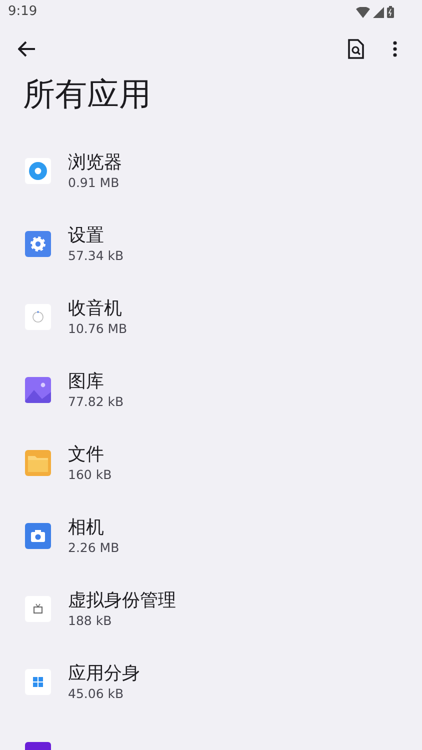 This screenshot has height=750, width=422. I want to click on grid-icon, so click(38, 681).